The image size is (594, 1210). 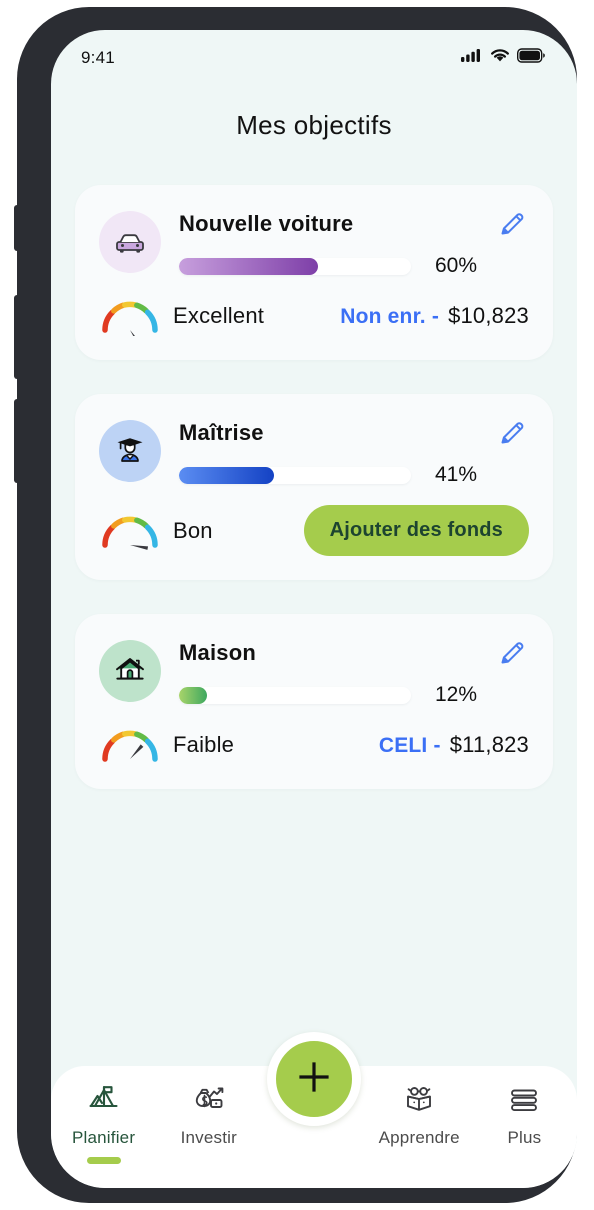 I want to click on nav-label-planifier: Planifier, so click(x=103, y=1137).